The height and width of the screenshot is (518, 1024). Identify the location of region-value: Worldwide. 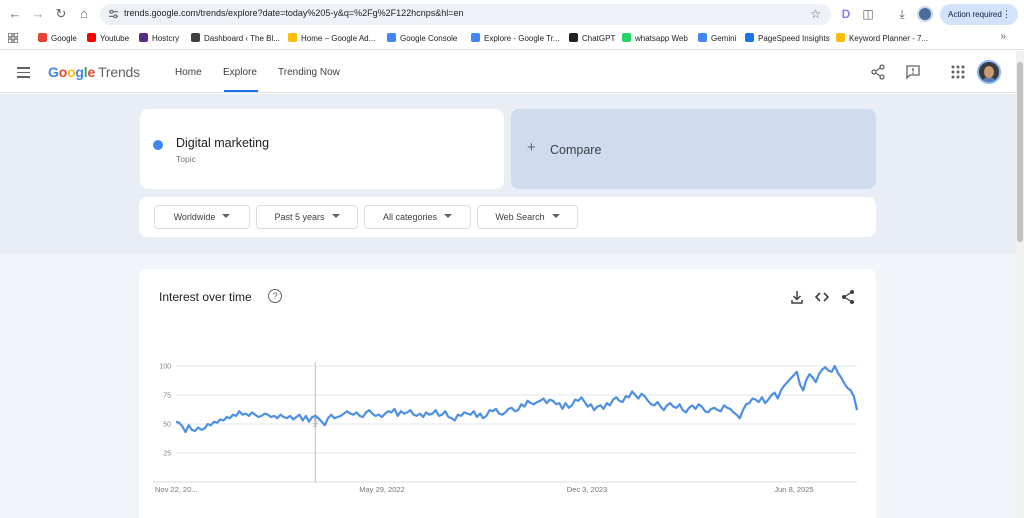
(194, 217).